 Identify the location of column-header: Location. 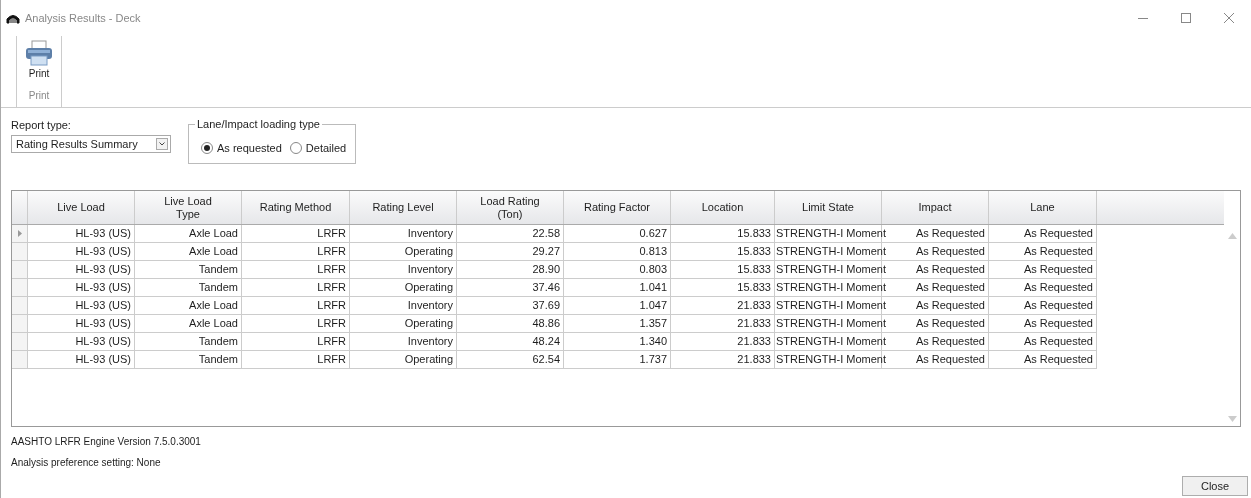
(723, 207).